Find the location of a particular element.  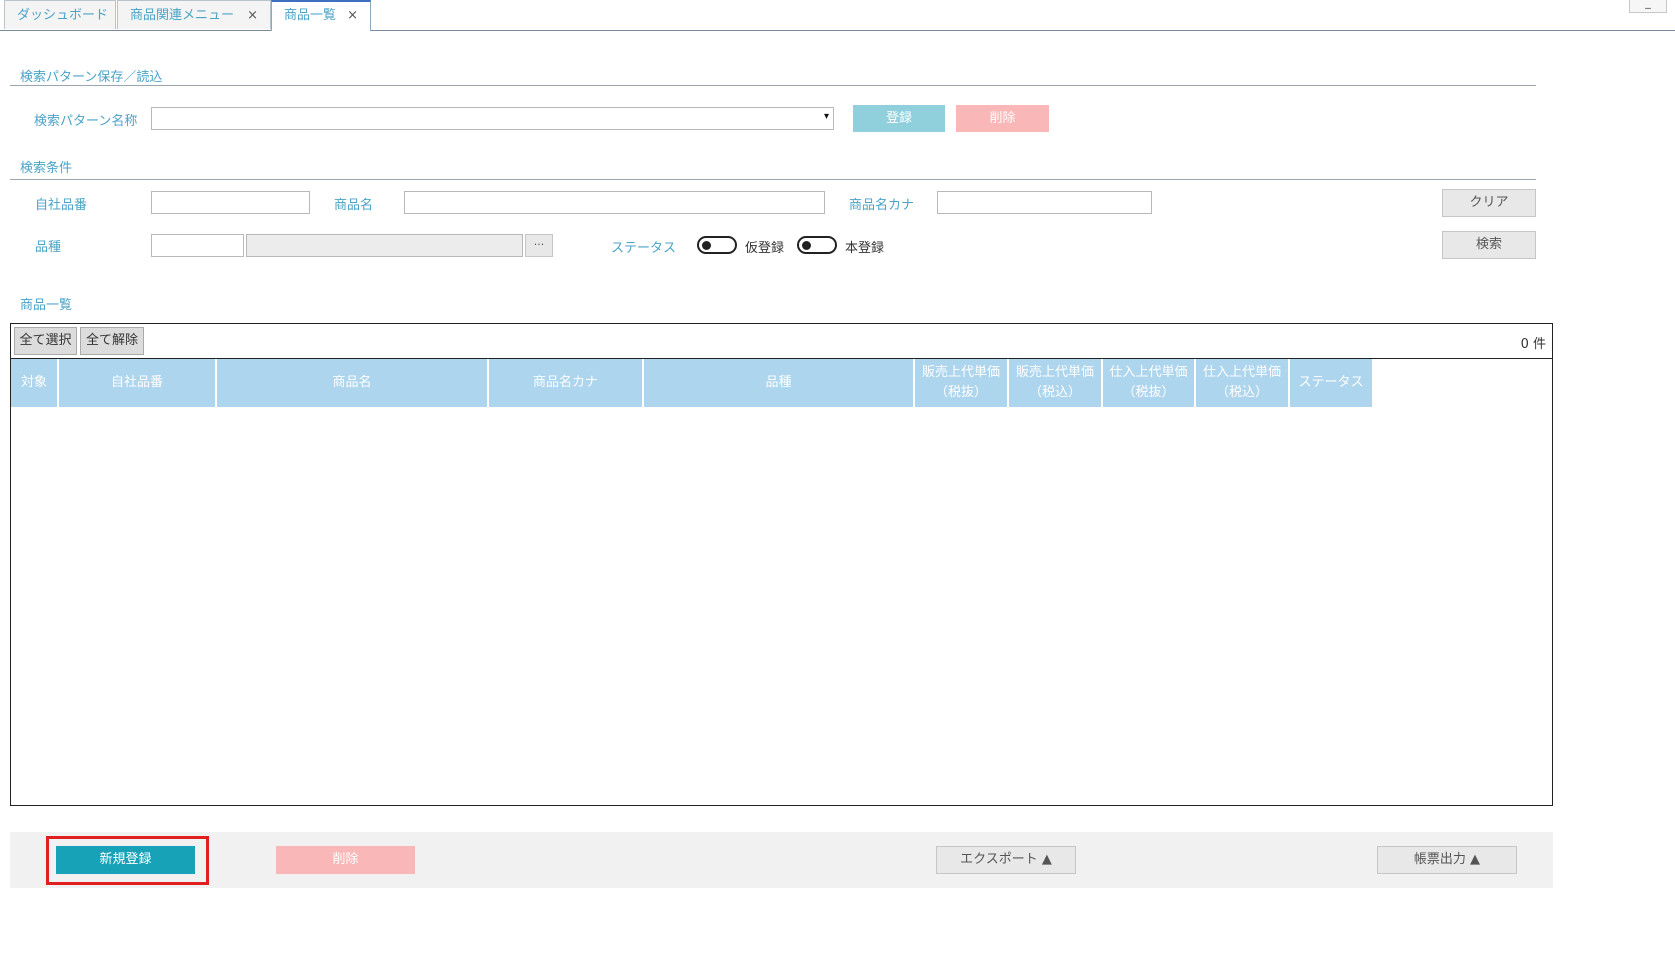

column-header-purchase-price-incl: 仕入上代単価 （税込） is located at coordinates (1243, 383).